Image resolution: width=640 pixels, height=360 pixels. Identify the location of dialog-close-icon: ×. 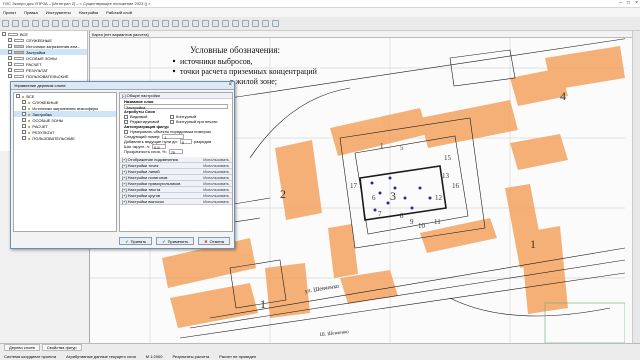
(230, 85).